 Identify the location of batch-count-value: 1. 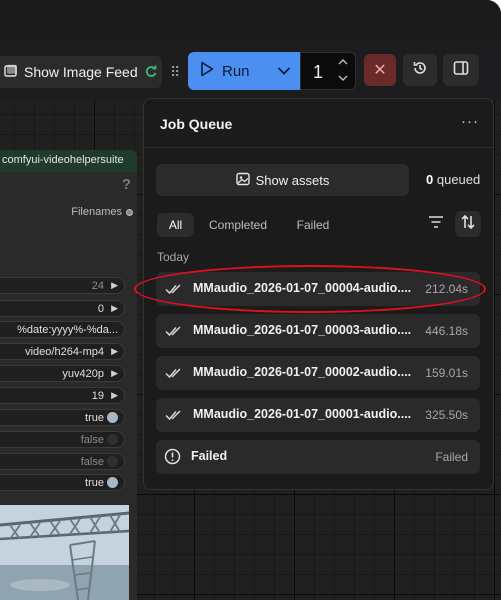
(318, 72).